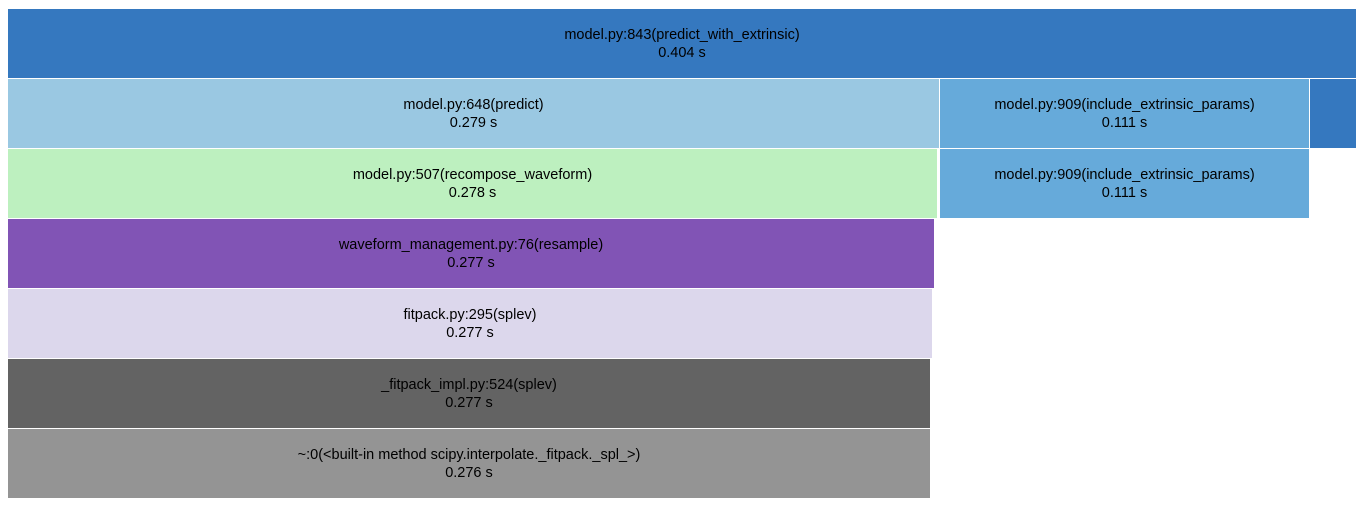  Describe the element at coordinates (469, 472) in the screenshot. I see `frame-time: 0.276 s` at that location.